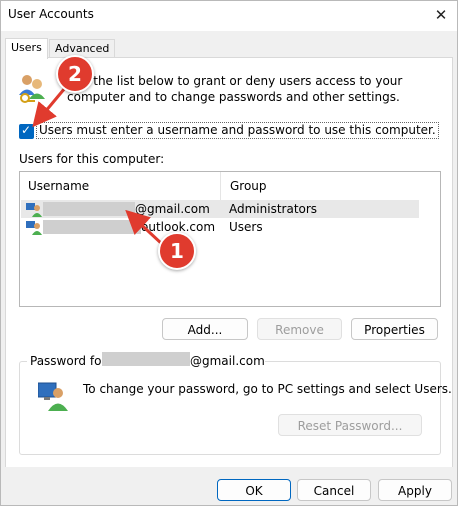 This screenshot has height=506, width=458. Describe the element at coordinates (334, 490) in the screenshot. I see `cancel-button: Cancel` at that location.